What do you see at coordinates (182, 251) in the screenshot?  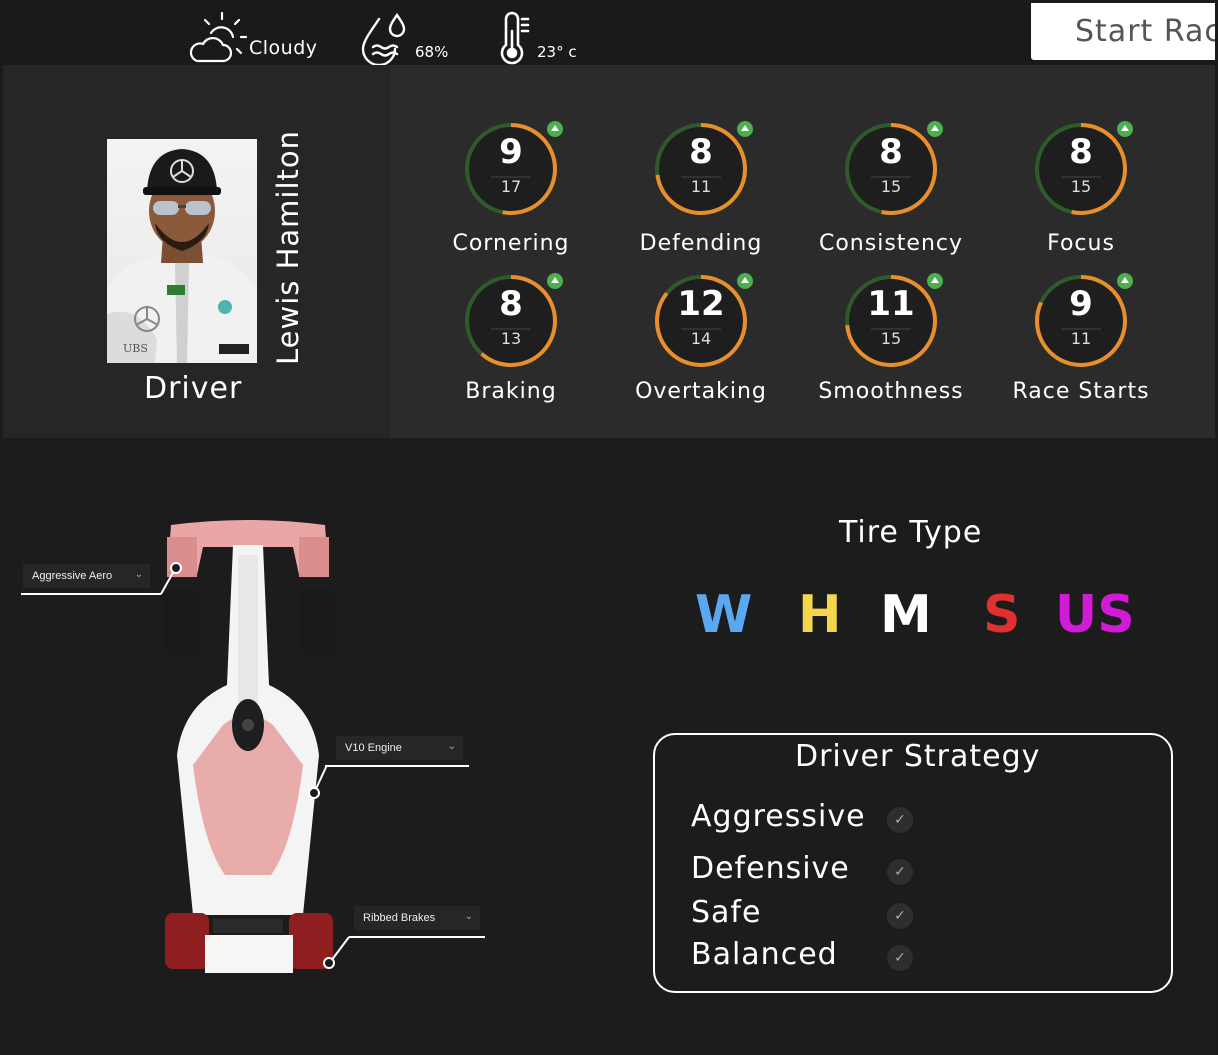 I see `driver-photo: UBS` at bounding box center [182, 251].